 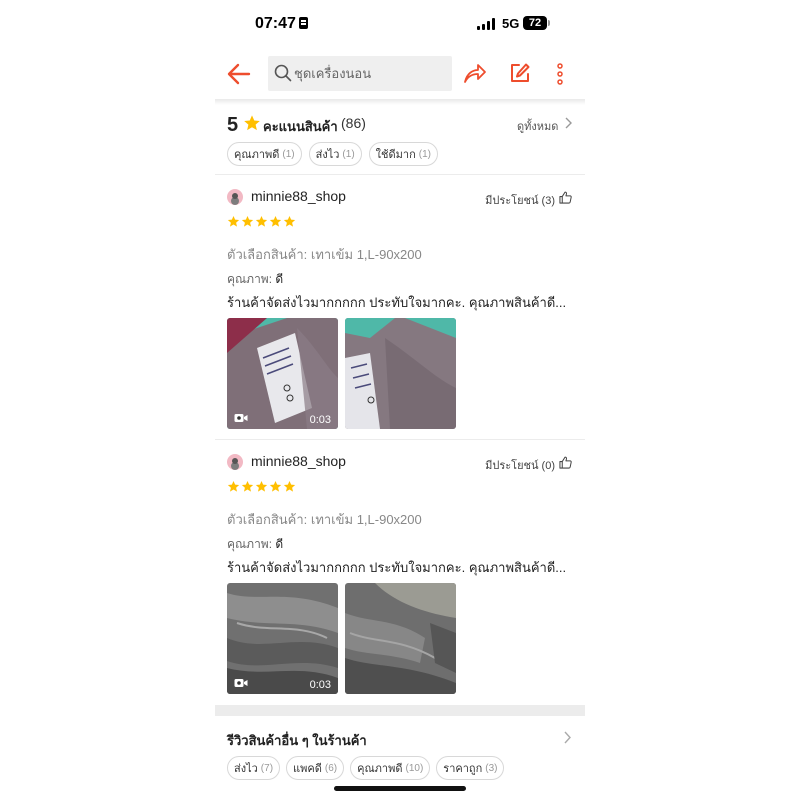 I want to click on search-icon, so click(x=283, y=73).